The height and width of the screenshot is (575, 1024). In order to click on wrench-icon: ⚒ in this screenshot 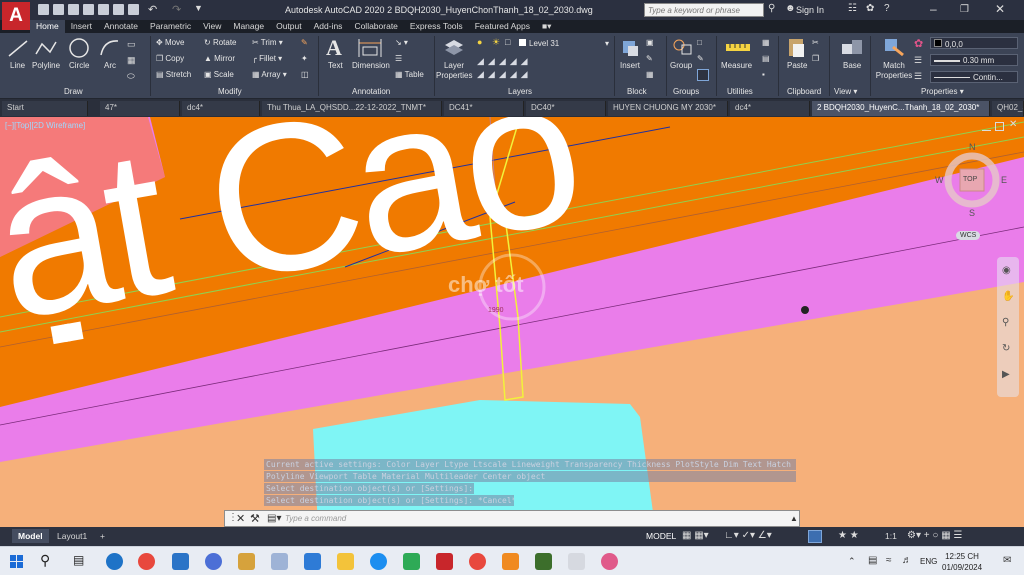, I will do `click(255, 518)`.